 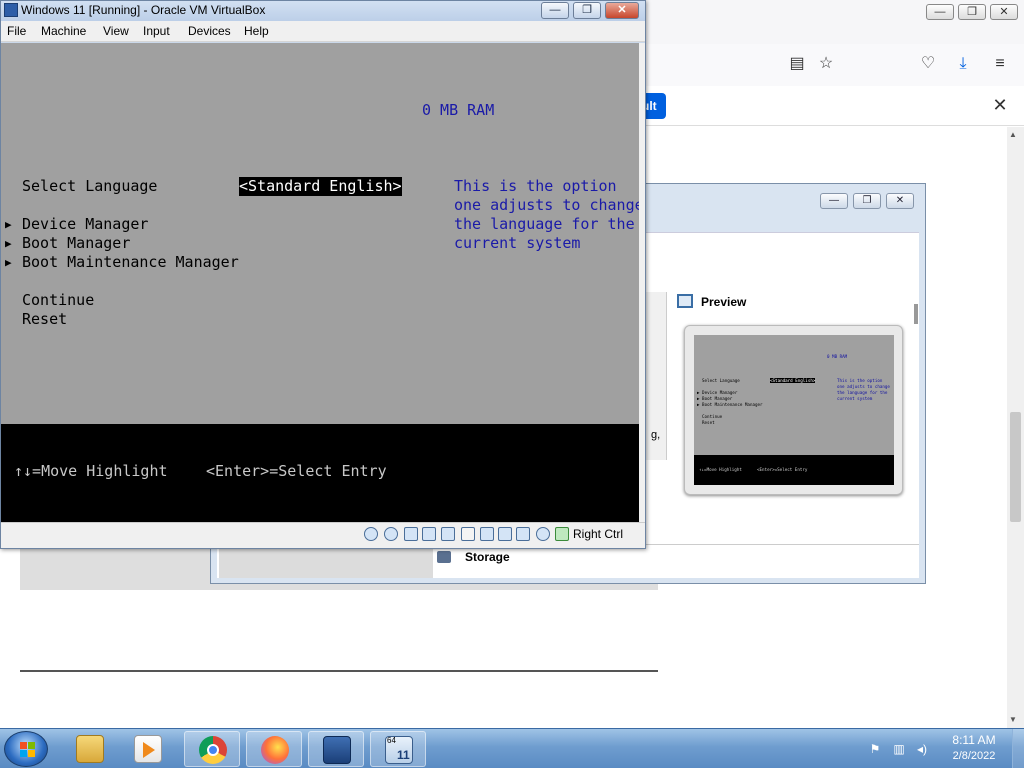 I want to click on host-key-label: Right Ctrl, so click(x=598, y=534).